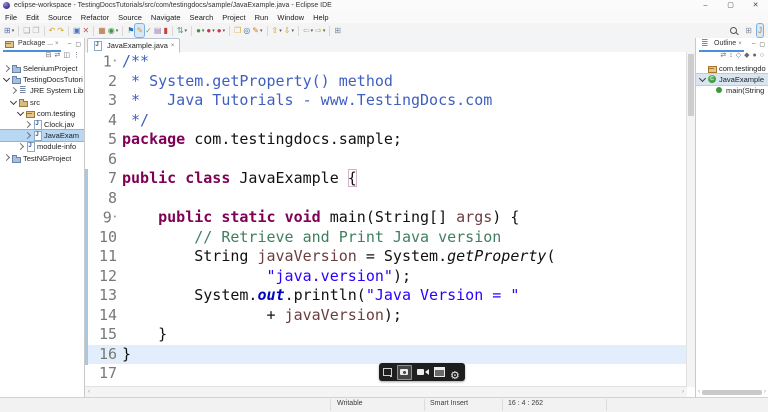 This screenshot has height=412, width=768. I want to click on menu-run: Run, so click(262, 17).